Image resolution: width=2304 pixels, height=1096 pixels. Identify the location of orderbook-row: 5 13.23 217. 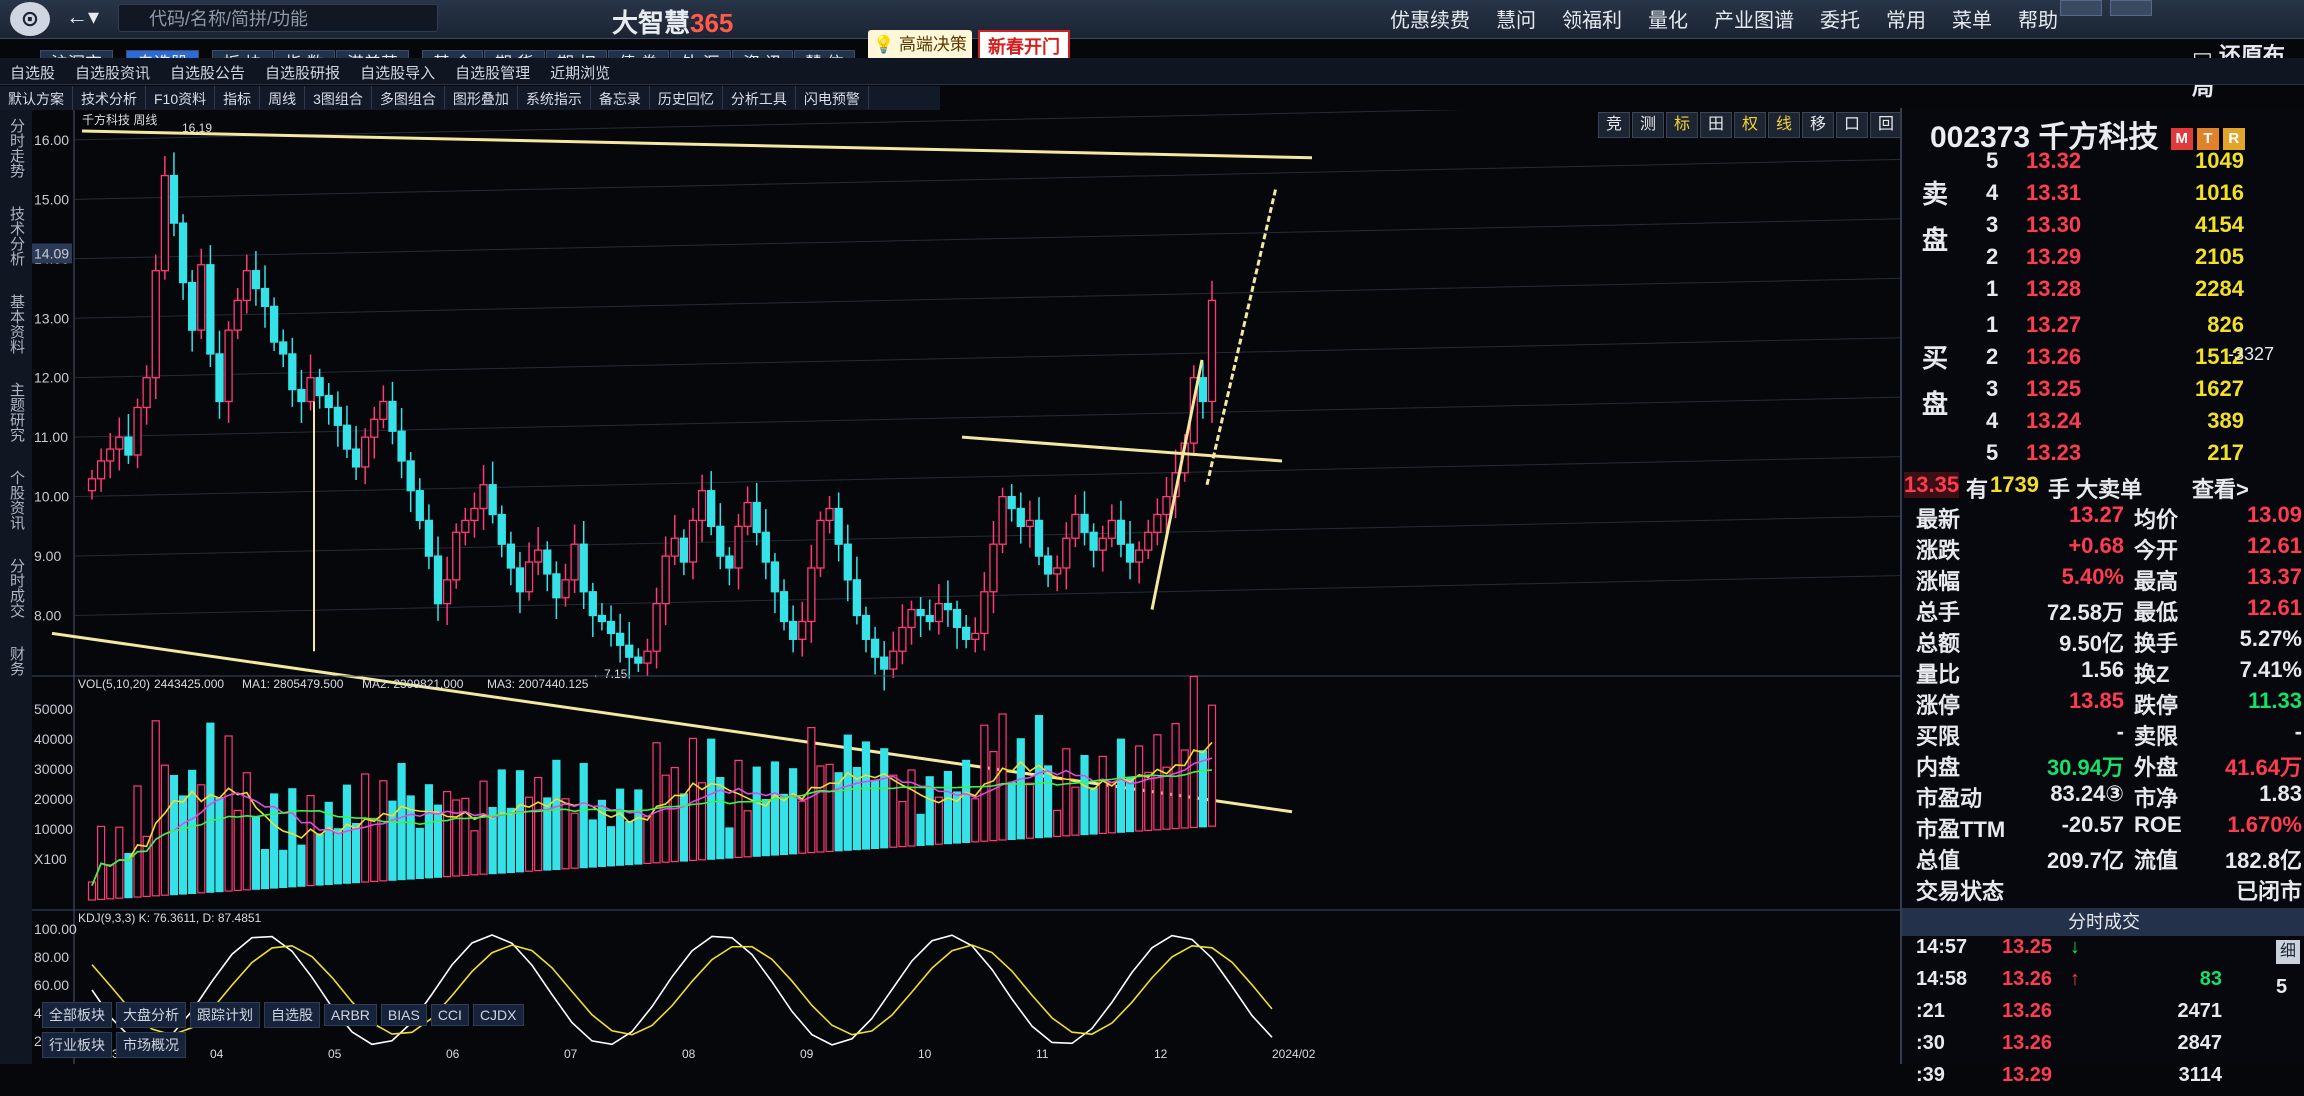
(2103, 456).